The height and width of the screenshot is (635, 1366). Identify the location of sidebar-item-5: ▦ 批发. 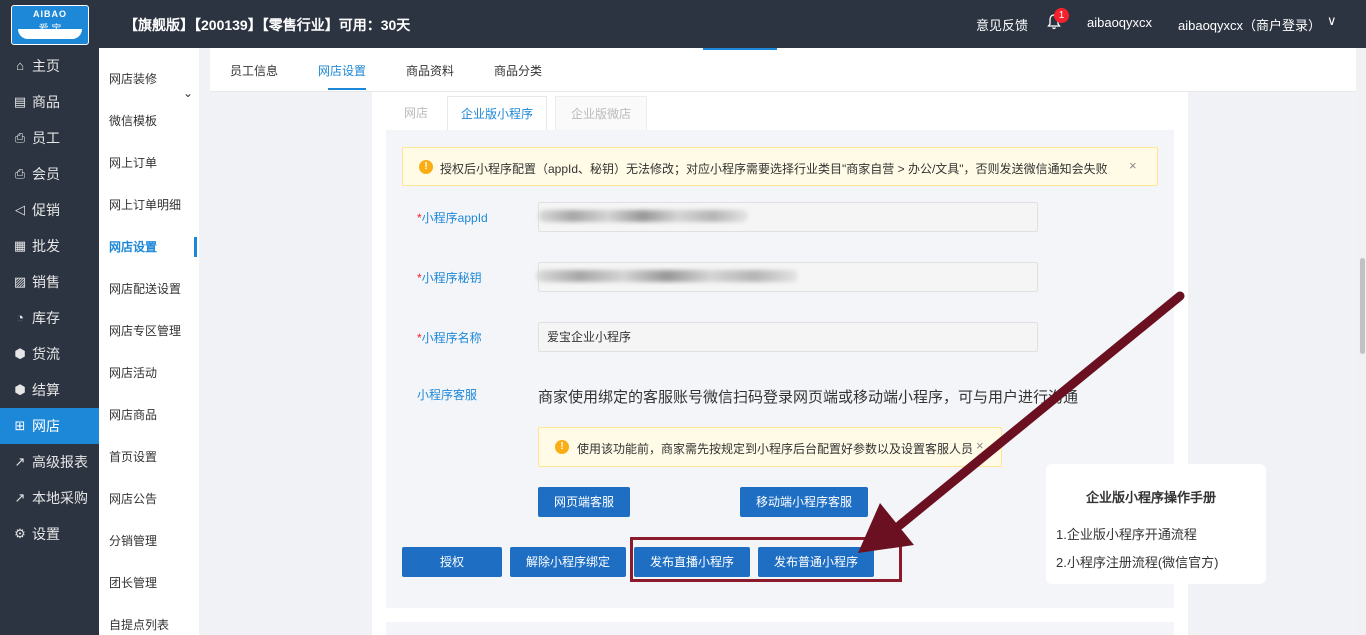
(49, 246).